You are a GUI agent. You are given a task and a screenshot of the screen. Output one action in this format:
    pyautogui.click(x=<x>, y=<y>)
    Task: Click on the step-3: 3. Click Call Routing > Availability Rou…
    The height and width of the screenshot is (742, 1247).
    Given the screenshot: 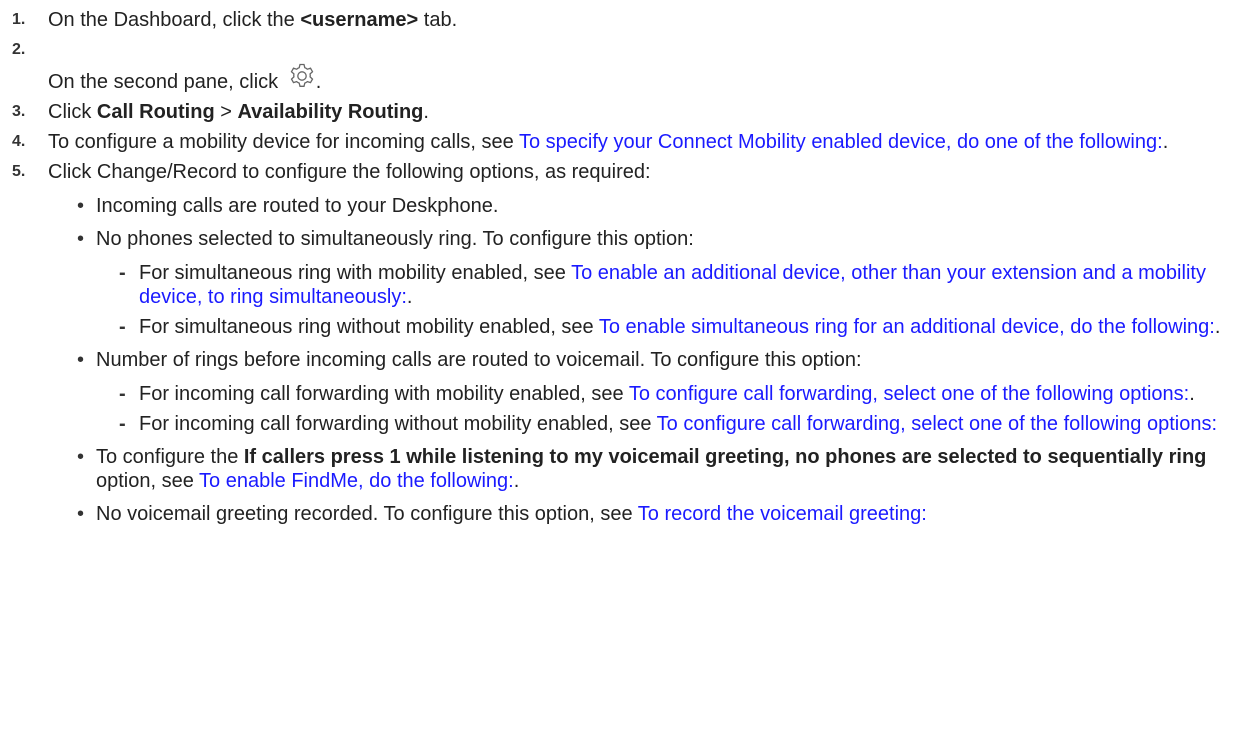 What is the action you would take?
    pyautogui.click(x=623, y=112)
    